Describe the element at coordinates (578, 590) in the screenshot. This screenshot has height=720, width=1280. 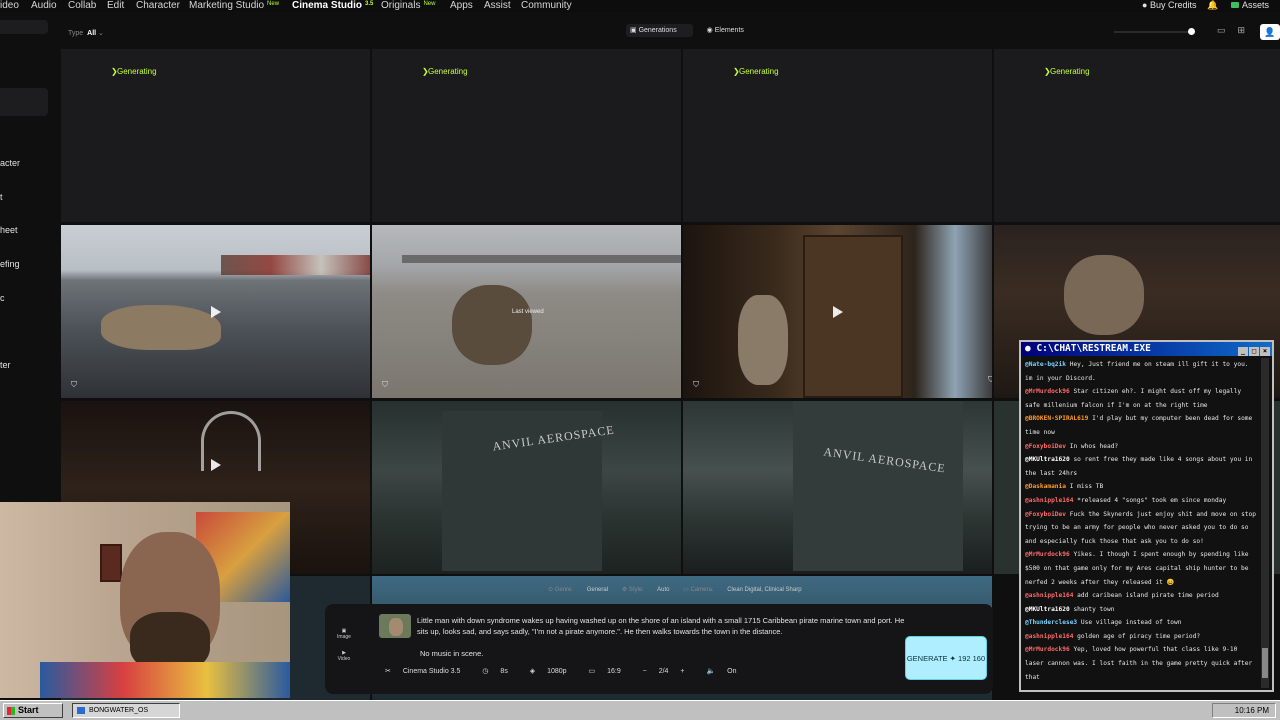
I see `genre-chip: ⊙ Genre: General` at that location.